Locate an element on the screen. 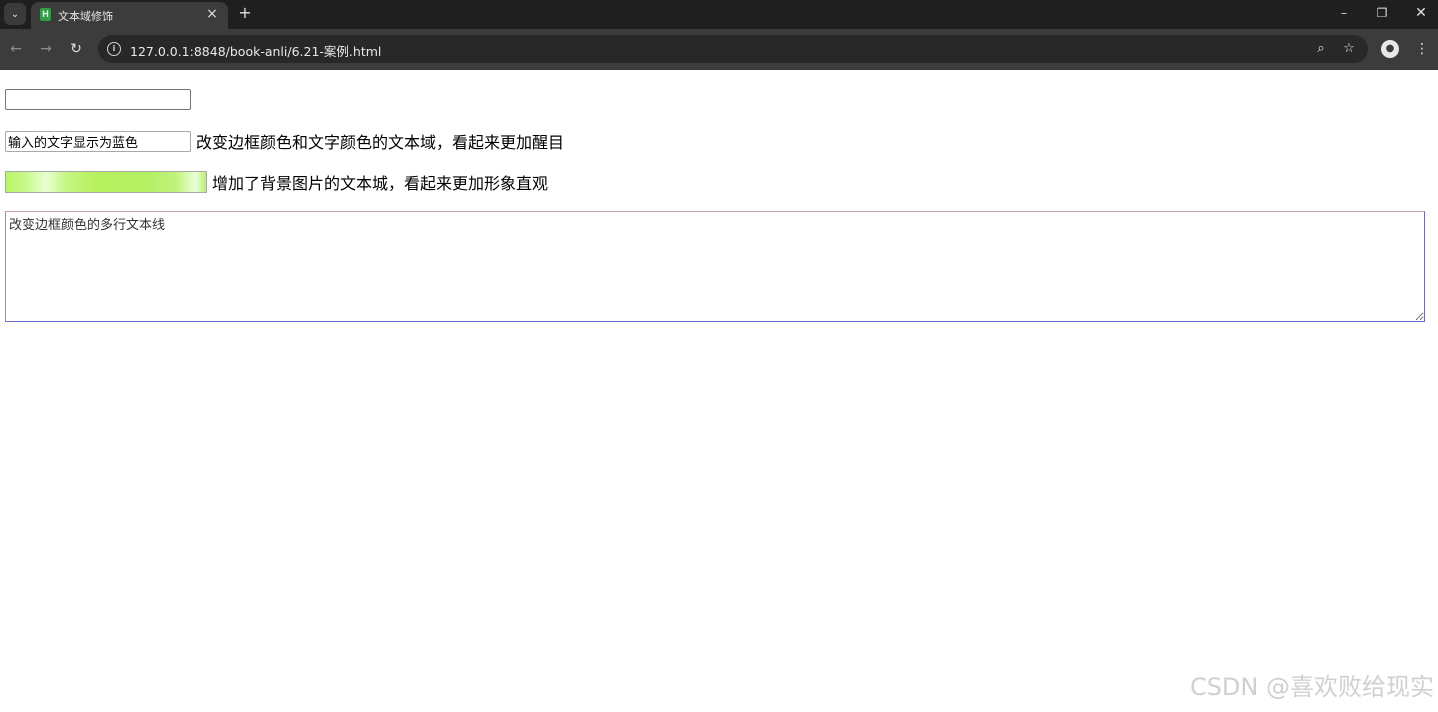  tab-title: 文本域修饰 is located at coordinates (85, 16).